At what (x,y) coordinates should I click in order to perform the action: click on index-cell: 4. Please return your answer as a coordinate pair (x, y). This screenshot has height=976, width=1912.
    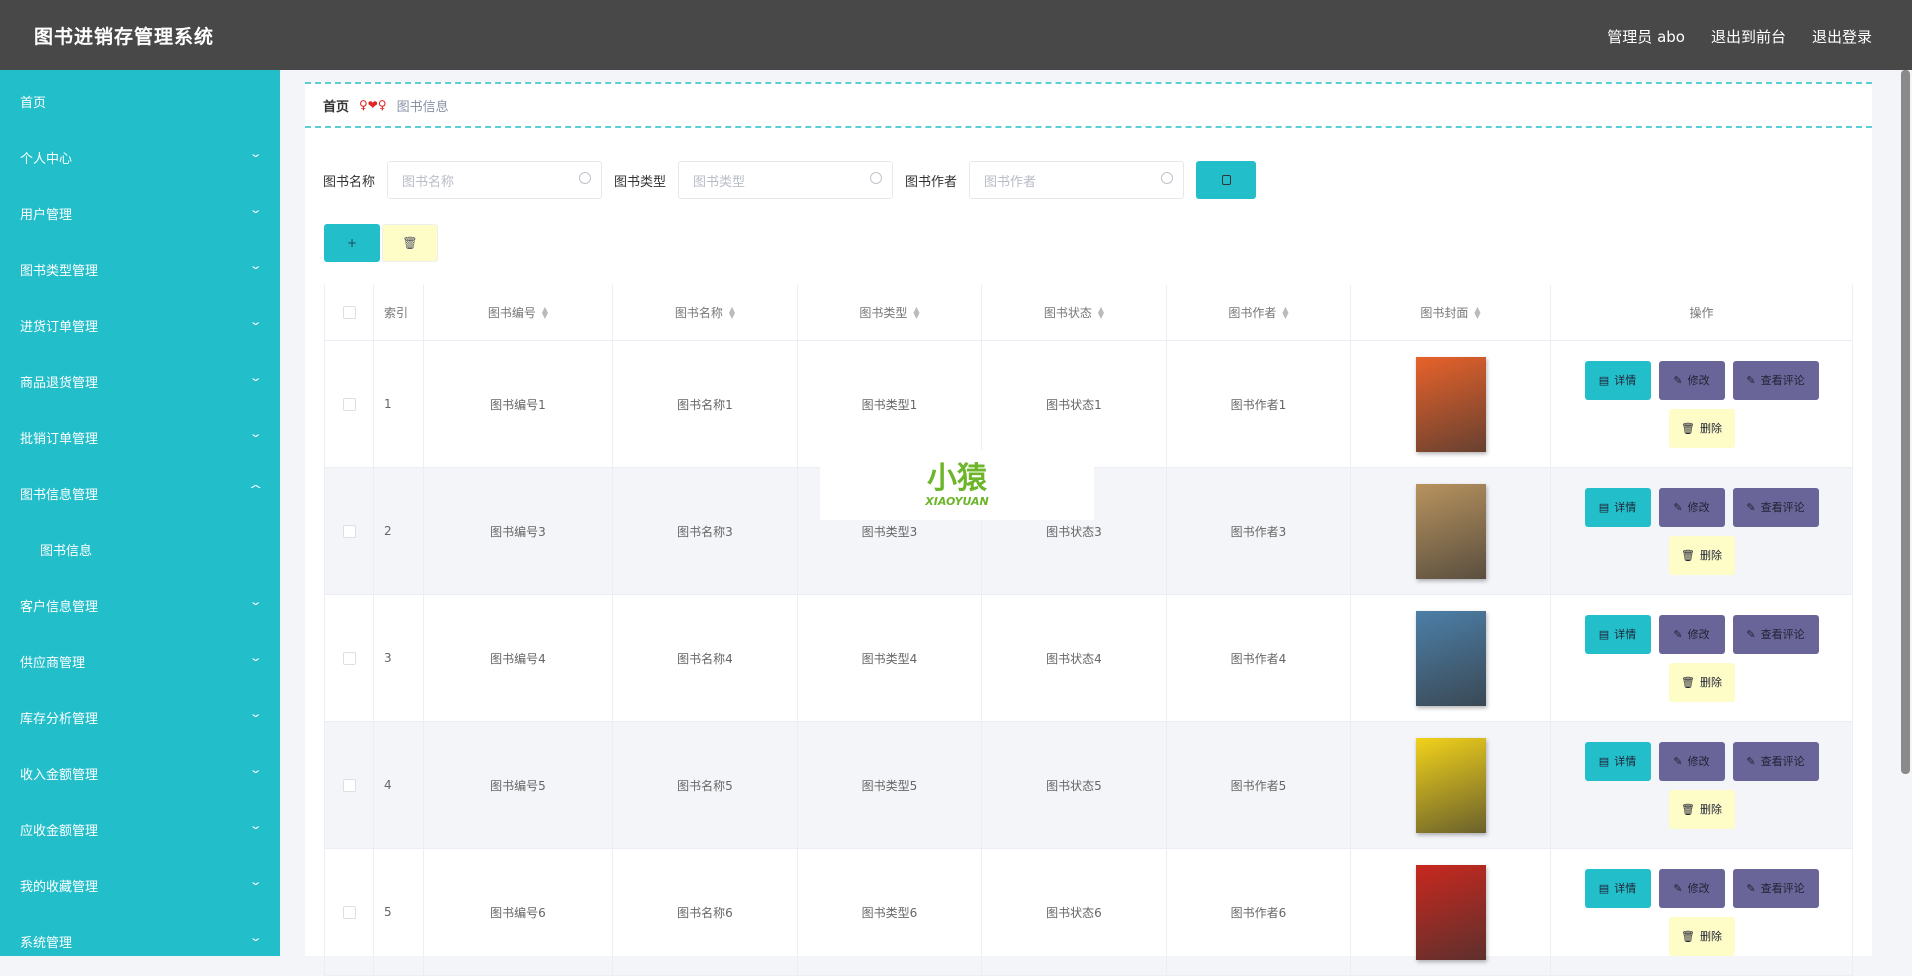
    Looking at the image, I should click on (399, 785).